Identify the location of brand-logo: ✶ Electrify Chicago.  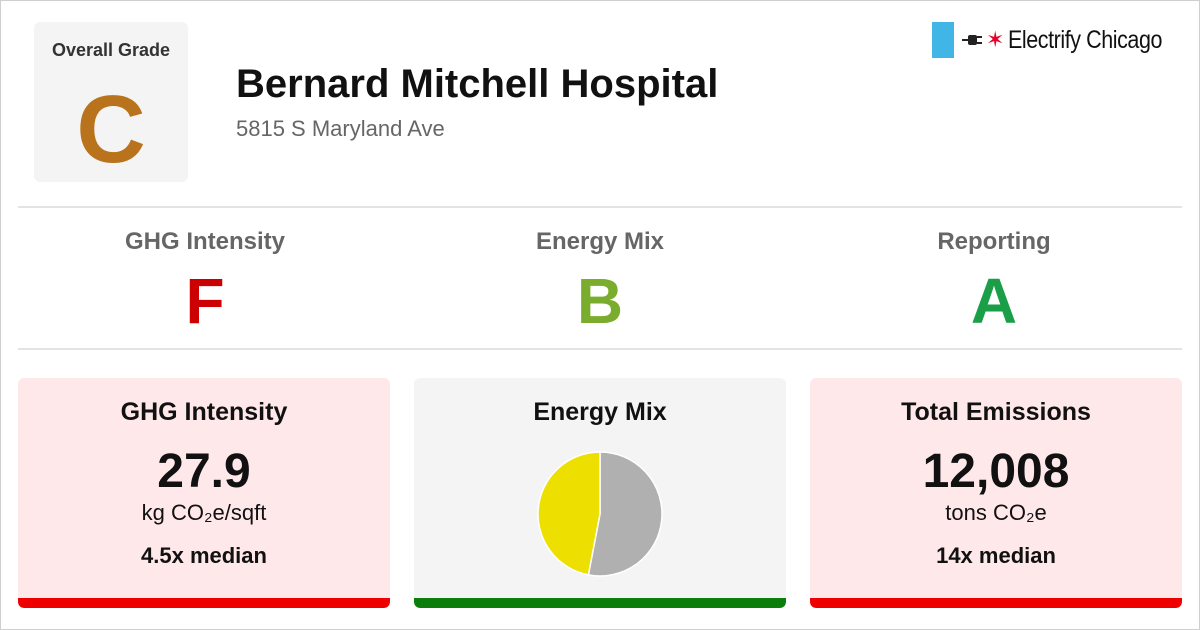
(1060, 40).